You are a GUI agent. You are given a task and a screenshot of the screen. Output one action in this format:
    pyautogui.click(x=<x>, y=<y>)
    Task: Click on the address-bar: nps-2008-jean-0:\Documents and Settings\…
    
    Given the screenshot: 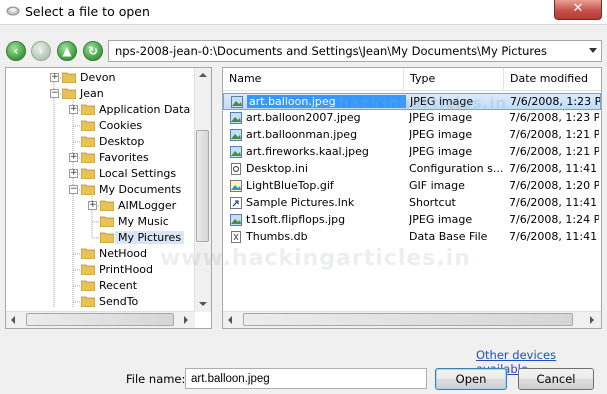 What is the action you would take?
    pyautogui.click(x=355, y=51)
    